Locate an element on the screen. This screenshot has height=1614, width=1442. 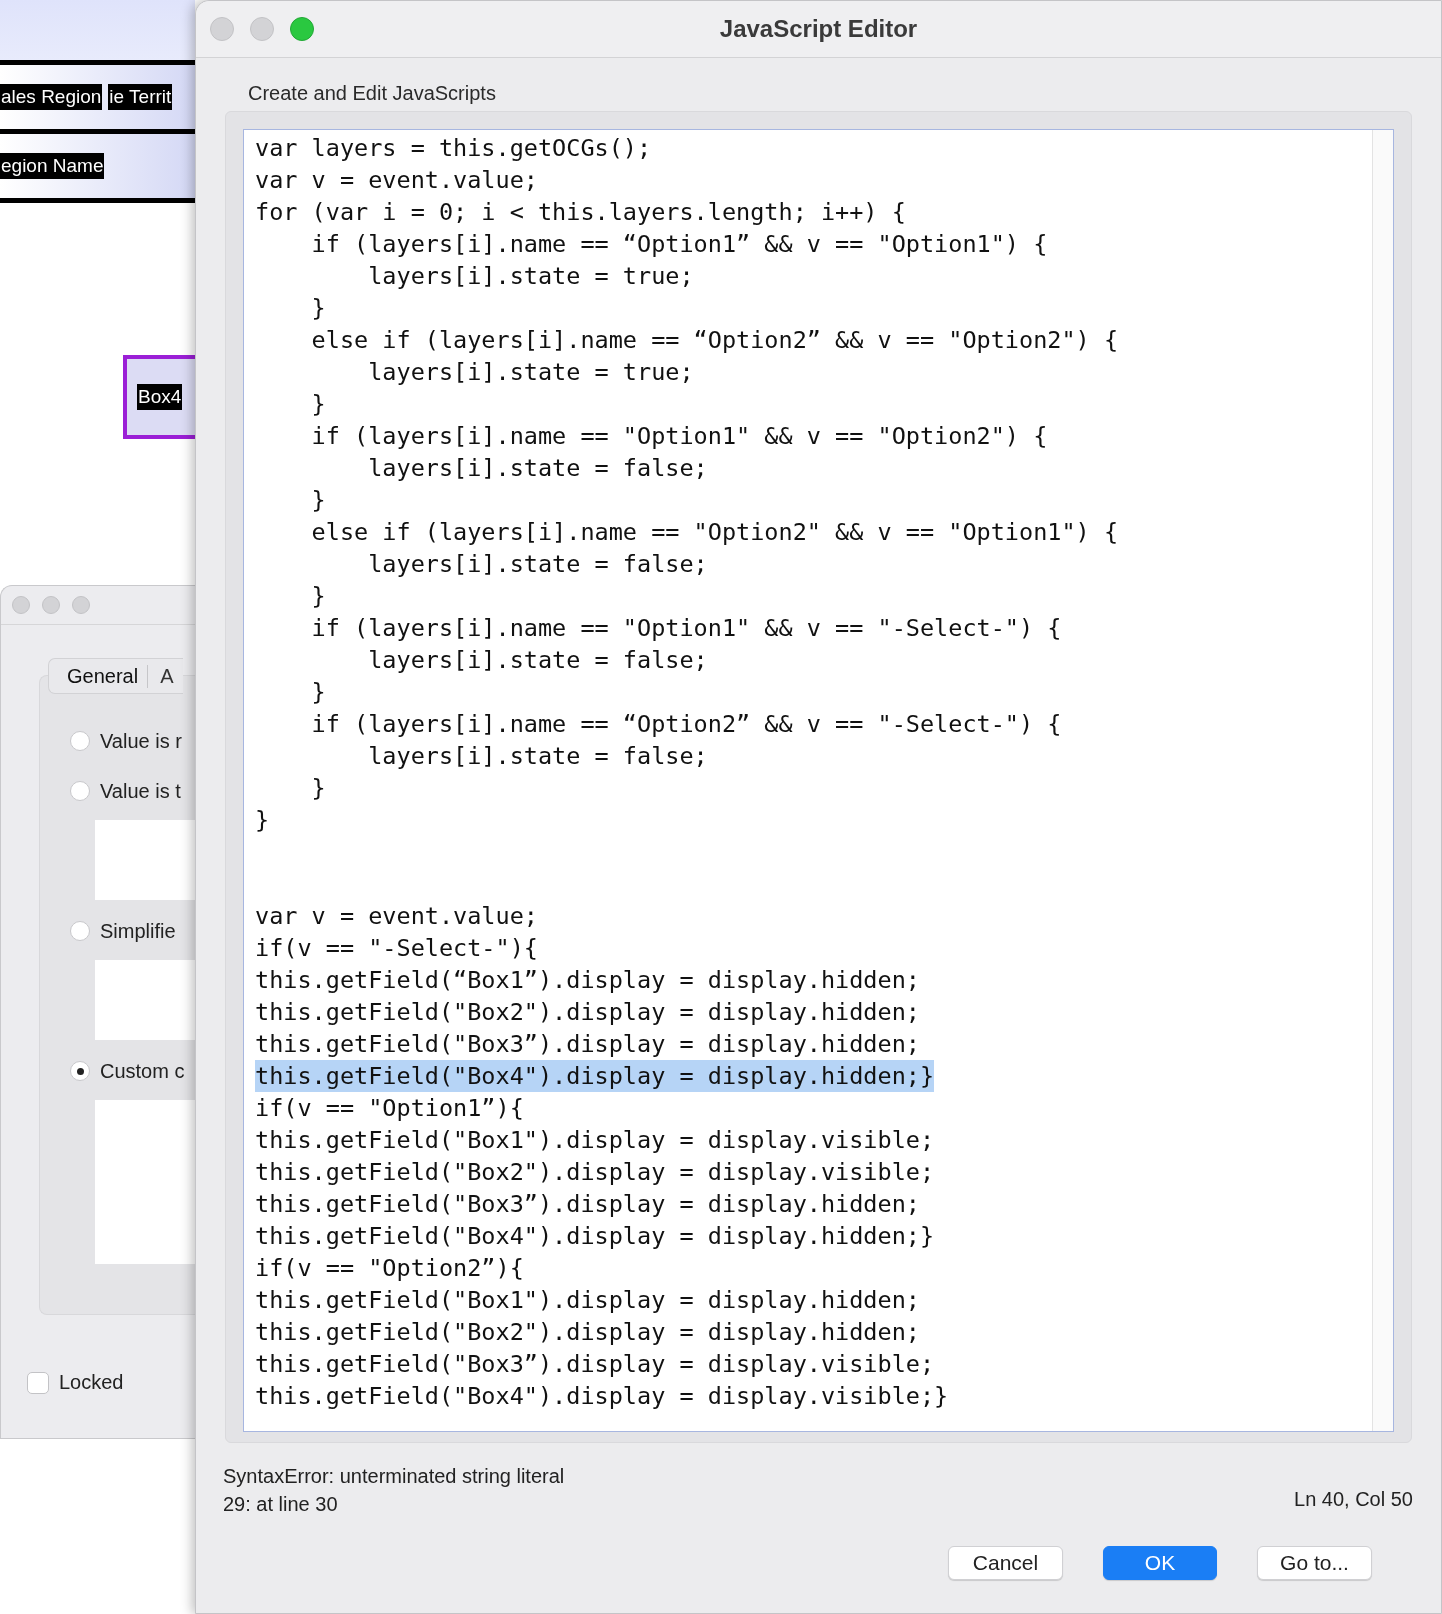
code-line: if (layers[i].name == “Option2” && v == "-Select-") { is located at coordinates (686, 724).